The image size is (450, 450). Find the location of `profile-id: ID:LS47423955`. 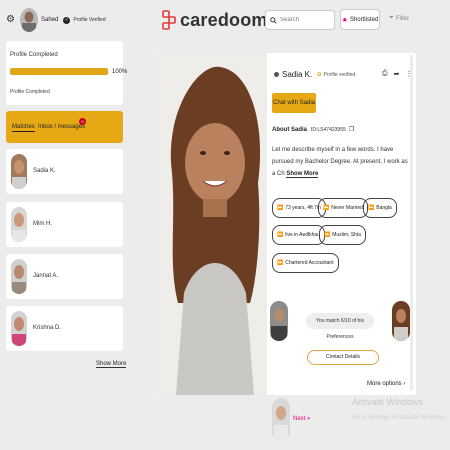

profile-id: ID:LS47423955 is located at coordinates (328, 129).